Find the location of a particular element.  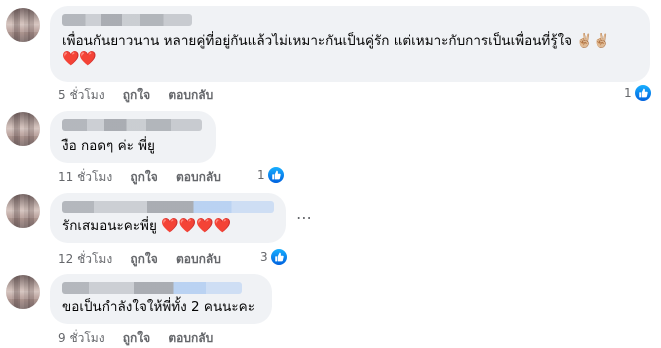

comment-actions: 5 ชั่วโมง ถูกใจ ตอบกลับ is located at coordinates (142, 95).